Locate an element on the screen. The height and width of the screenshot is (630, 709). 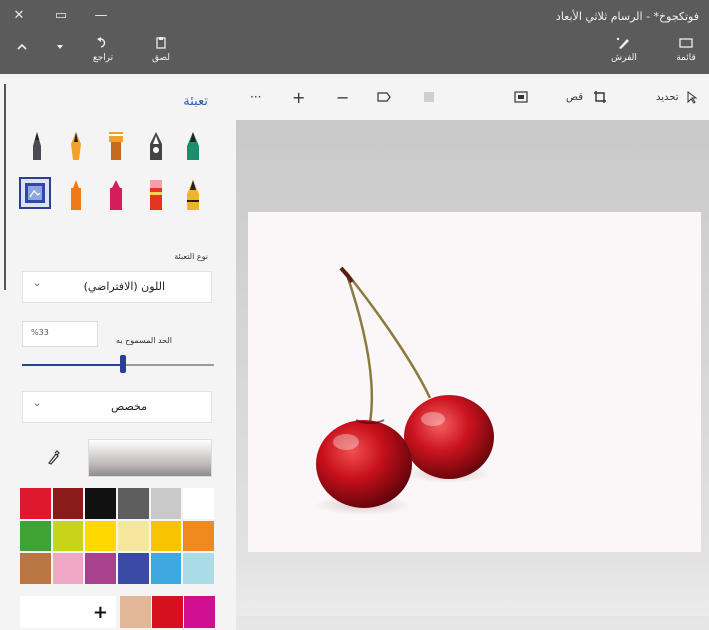
tolerance-slider-thumb is located at coordinates (123, 364).